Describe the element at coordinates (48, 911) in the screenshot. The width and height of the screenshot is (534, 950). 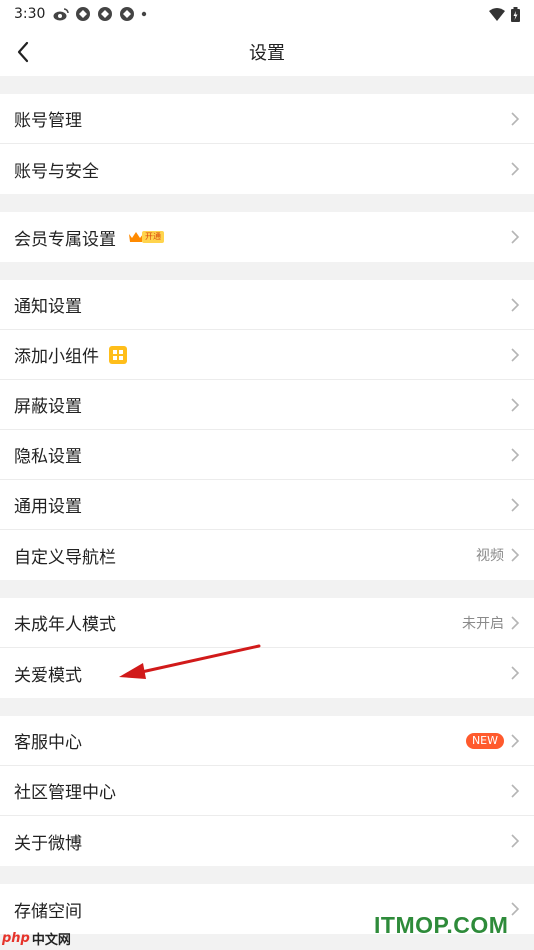
I see `setting-label: 存储空间` at that location.